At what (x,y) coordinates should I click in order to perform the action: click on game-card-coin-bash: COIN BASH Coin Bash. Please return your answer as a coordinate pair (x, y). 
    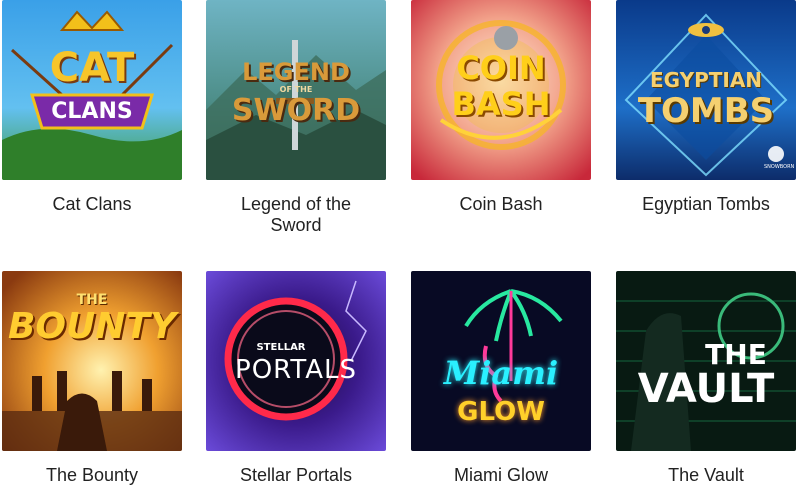
    Looking at the image, I should click on (501, 107).